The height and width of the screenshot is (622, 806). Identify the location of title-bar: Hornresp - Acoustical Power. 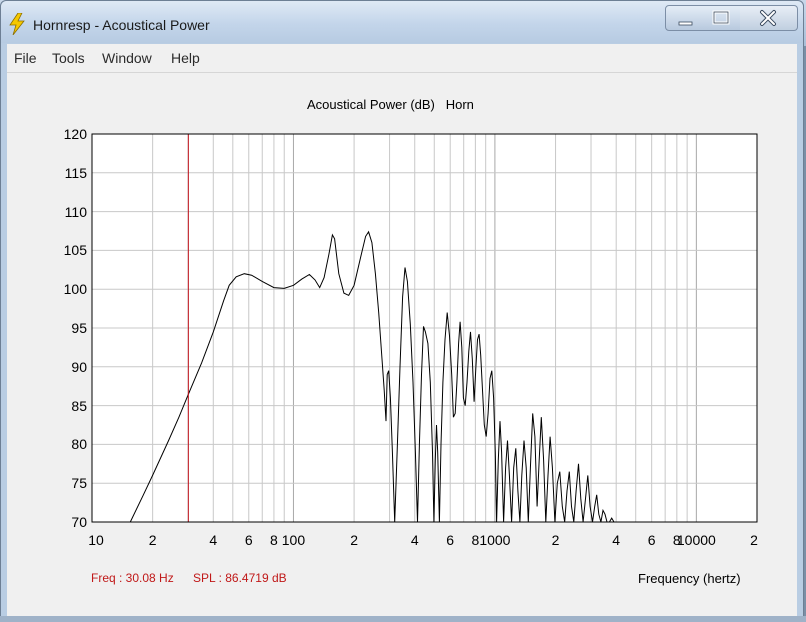
(402, 22).